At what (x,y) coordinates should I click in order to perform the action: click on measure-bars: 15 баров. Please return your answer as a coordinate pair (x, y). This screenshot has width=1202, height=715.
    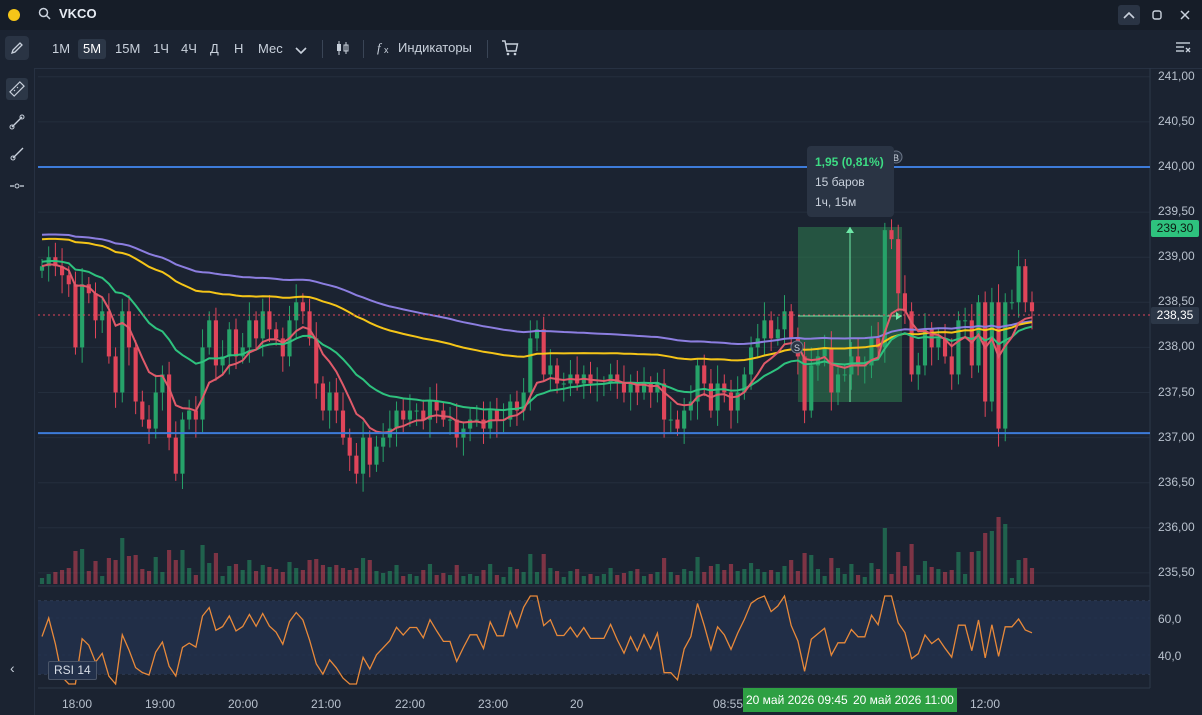
    Looking at the image, I should click on (840, 182).